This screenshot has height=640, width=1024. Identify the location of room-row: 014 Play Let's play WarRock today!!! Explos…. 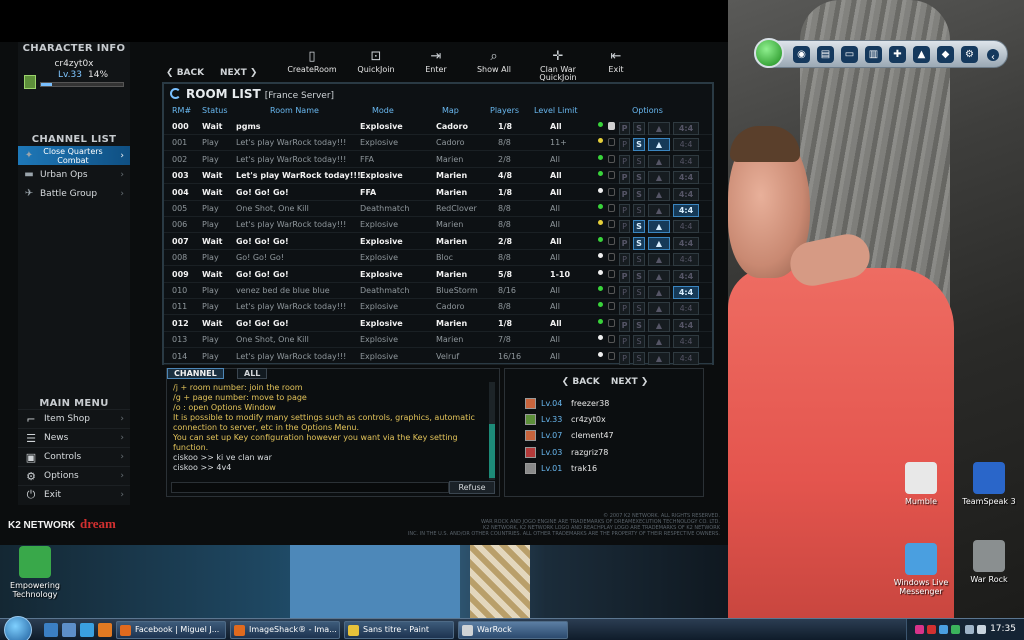
(438, 357).